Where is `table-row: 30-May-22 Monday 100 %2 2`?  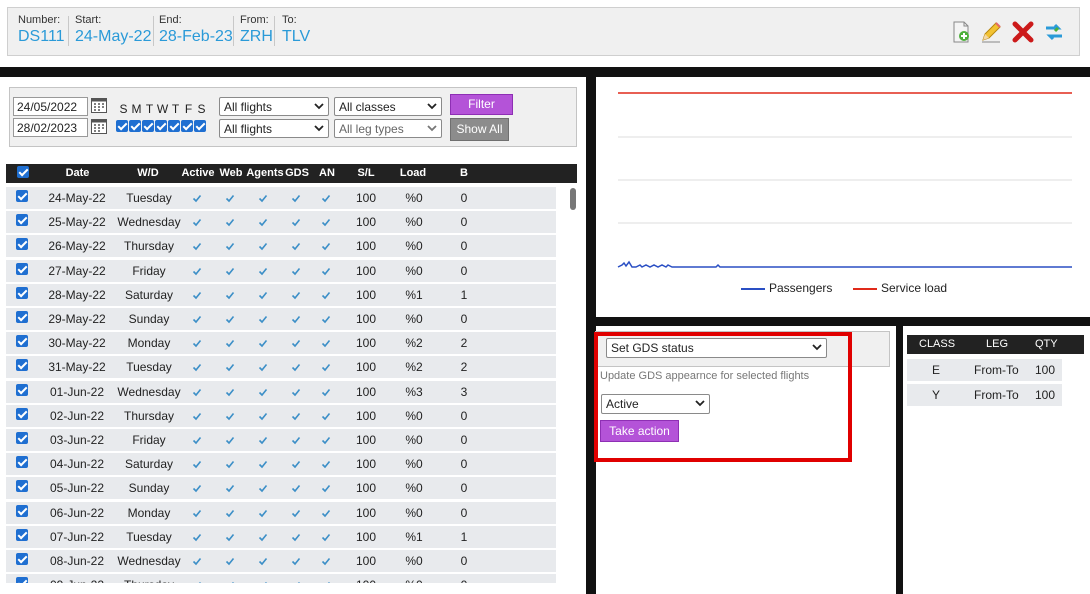 table-row: 30-May-22 Monday 100 %2 2 is located at coordinates (281, 343).